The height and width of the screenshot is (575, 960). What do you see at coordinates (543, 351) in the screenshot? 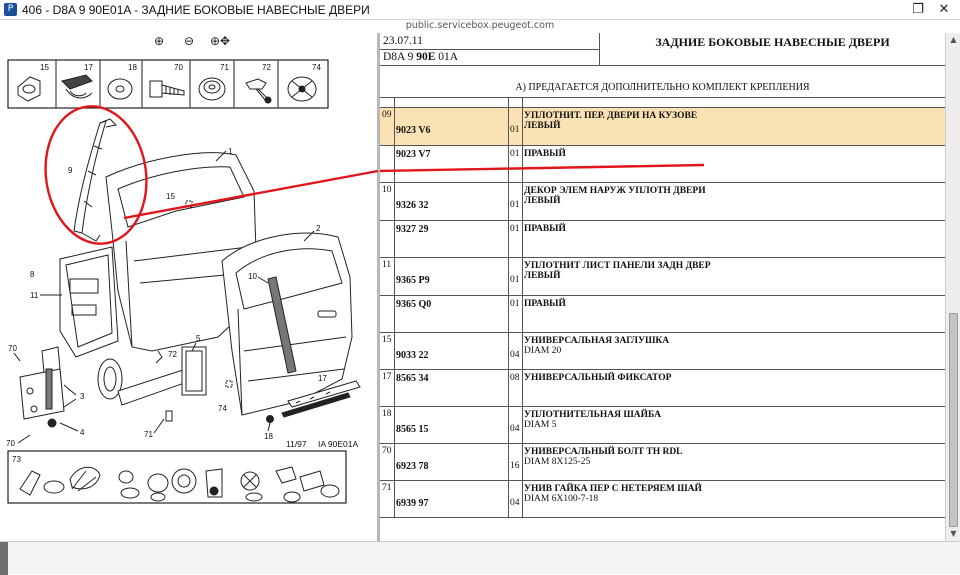
I see `description-variant: DIAM 20` at bounding box center [543, 351].